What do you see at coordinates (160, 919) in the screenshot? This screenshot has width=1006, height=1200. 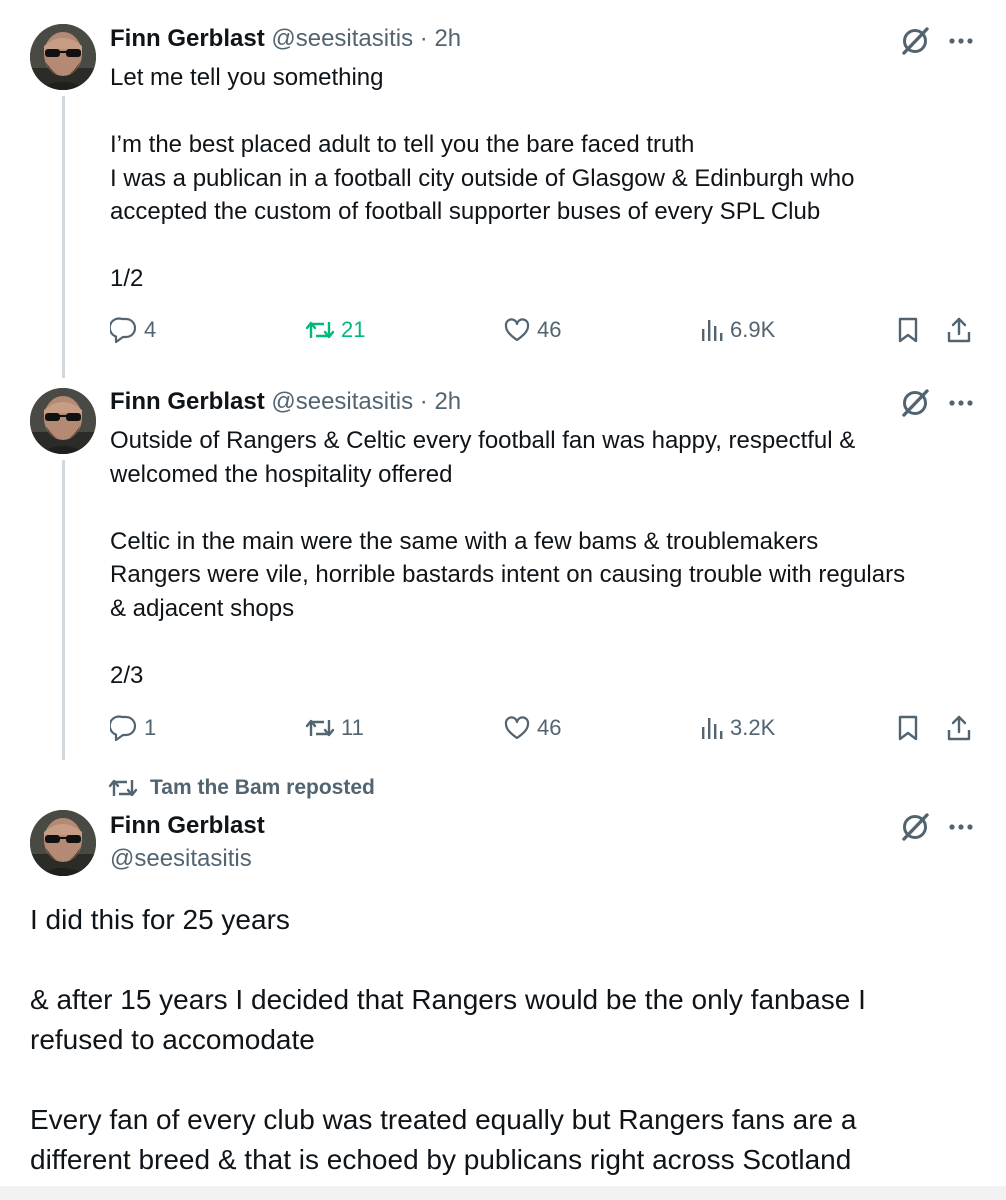 I see `text-line: I did this for 25 years` at bounding box center [160, 919].